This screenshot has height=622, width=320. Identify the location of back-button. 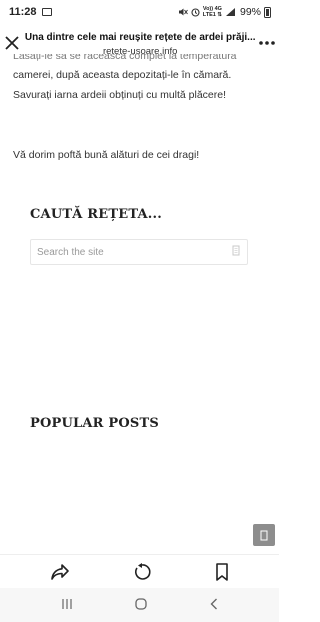
(214, 605).